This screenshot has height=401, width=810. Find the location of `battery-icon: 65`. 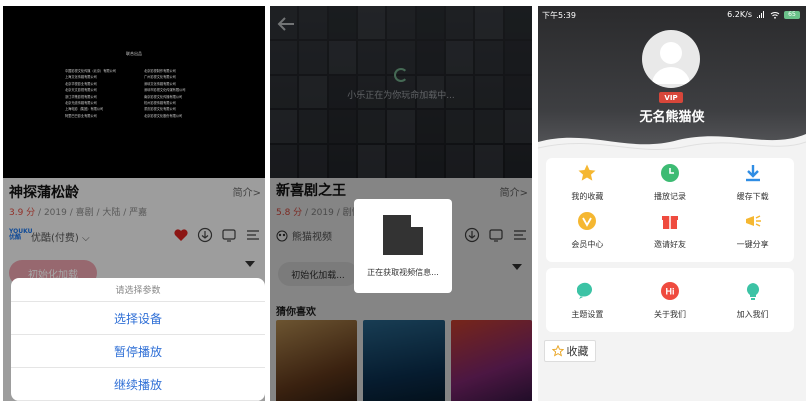

battery-icon: 65 is located at coordinates (792, 14).